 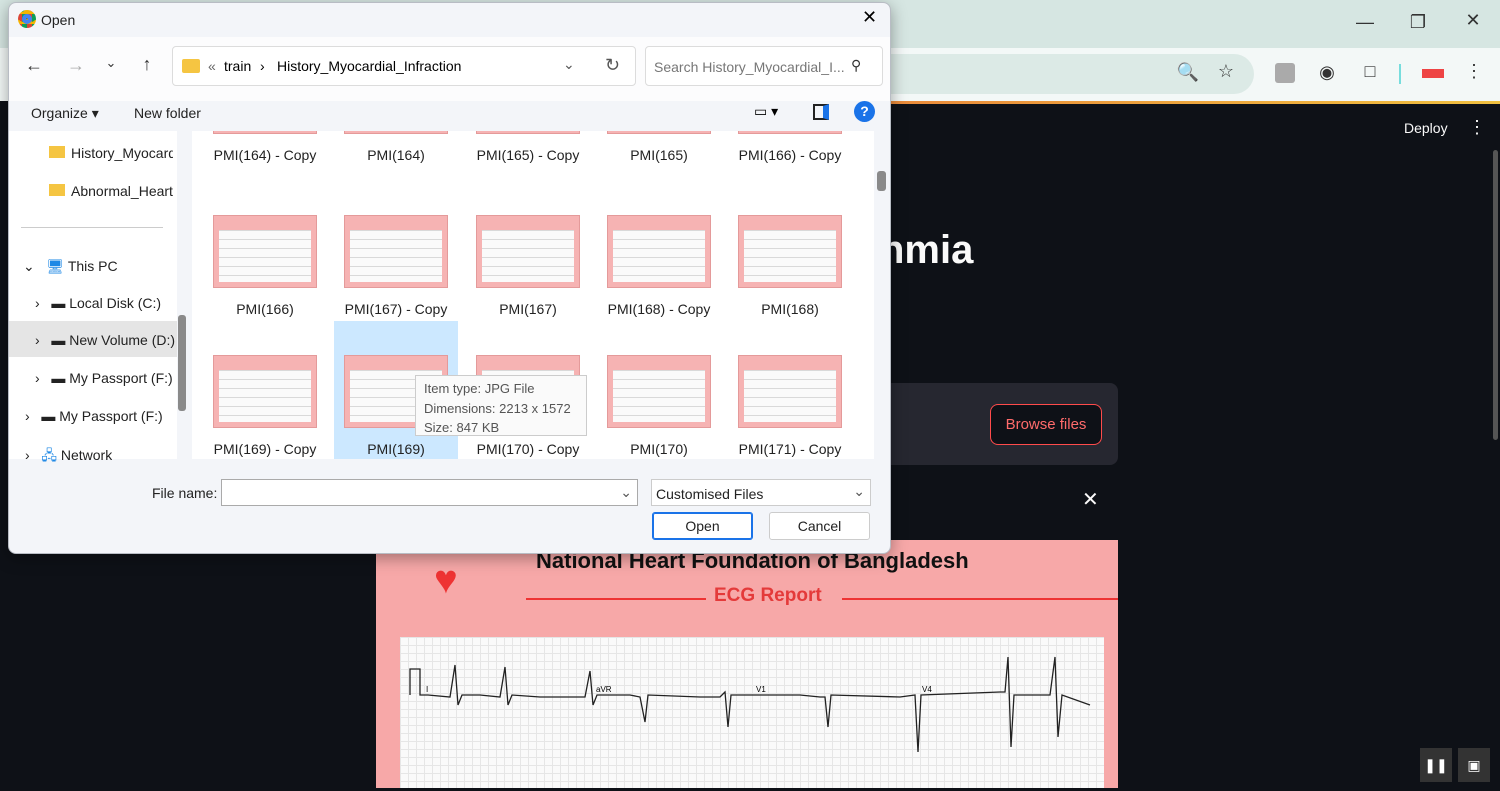 What do you see at coordinates (58, 20) in the screenshot?
I see `dialog-title: Open` at bounding box center [58, 20].